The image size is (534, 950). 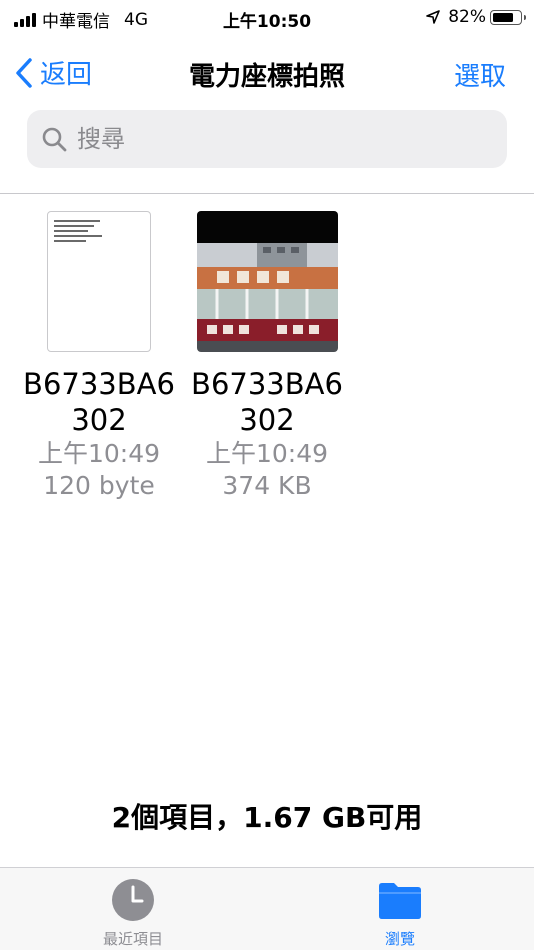 I want to click on tab-recents: 最近項目, so click(x=133, y=913).